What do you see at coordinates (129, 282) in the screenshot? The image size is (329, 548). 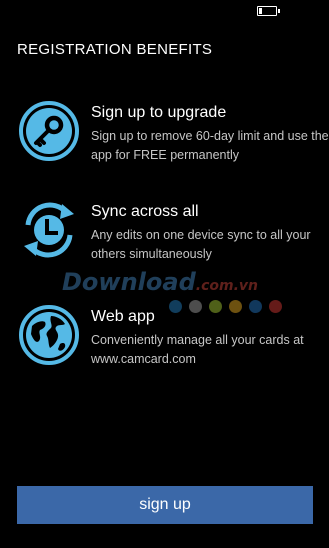 I see `watermark-main: Download` at bounding box center [129, 282].